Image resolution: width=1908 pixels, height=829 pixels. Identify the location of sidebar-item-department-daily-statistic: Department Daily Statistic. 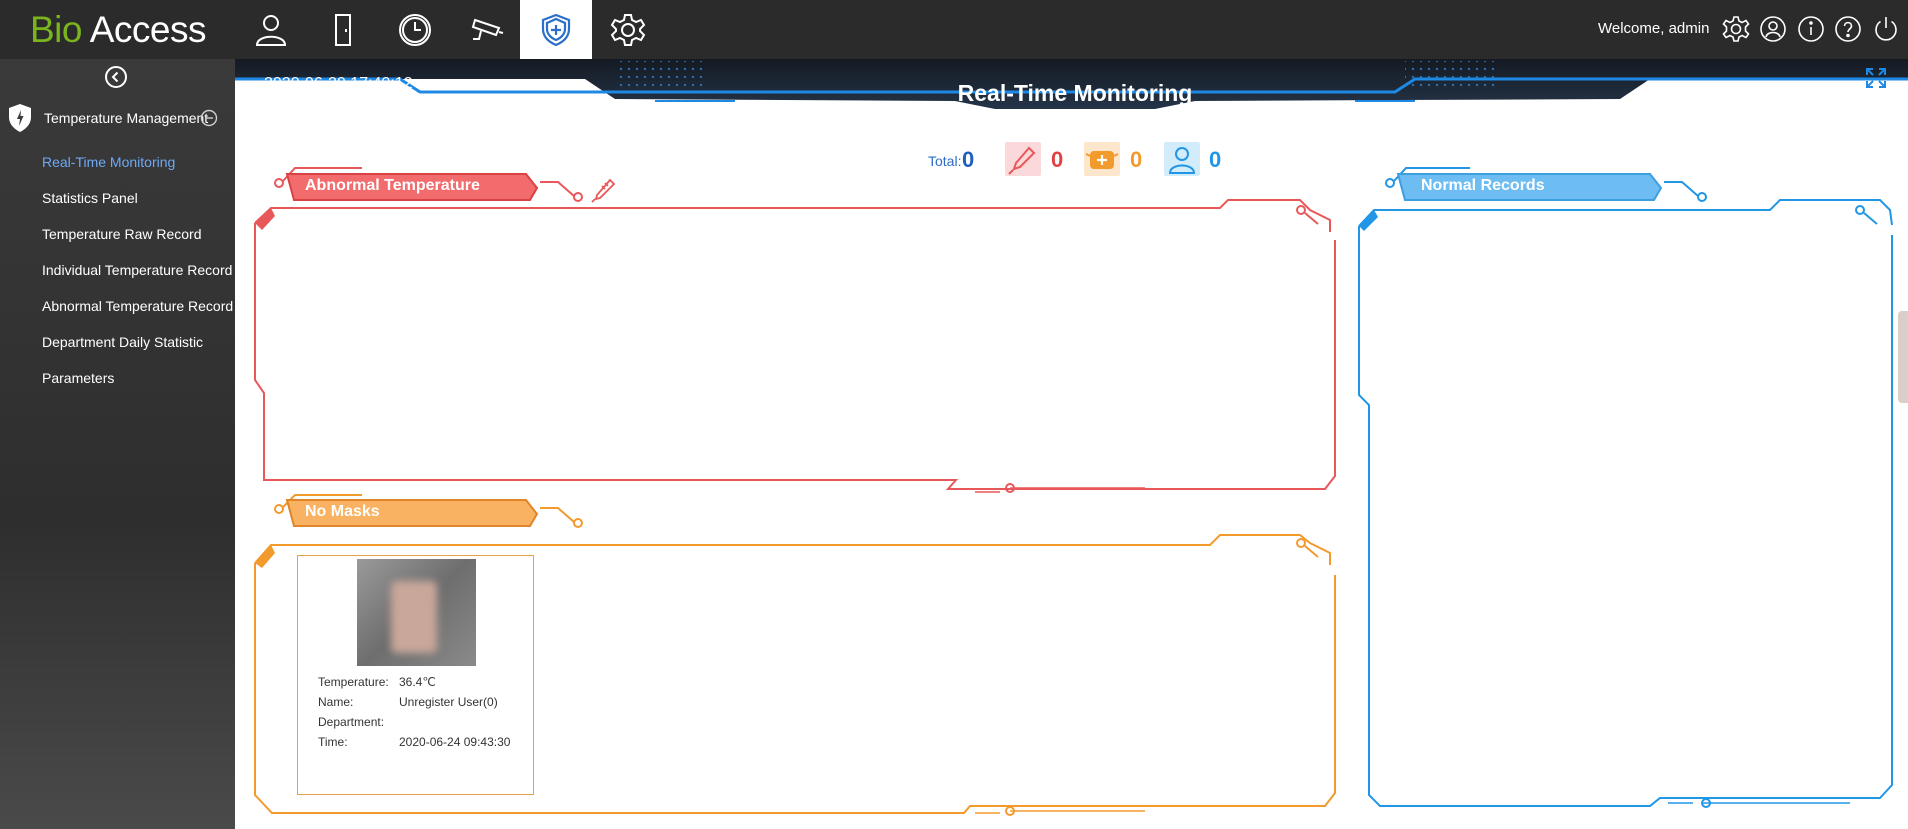
(122, 342).